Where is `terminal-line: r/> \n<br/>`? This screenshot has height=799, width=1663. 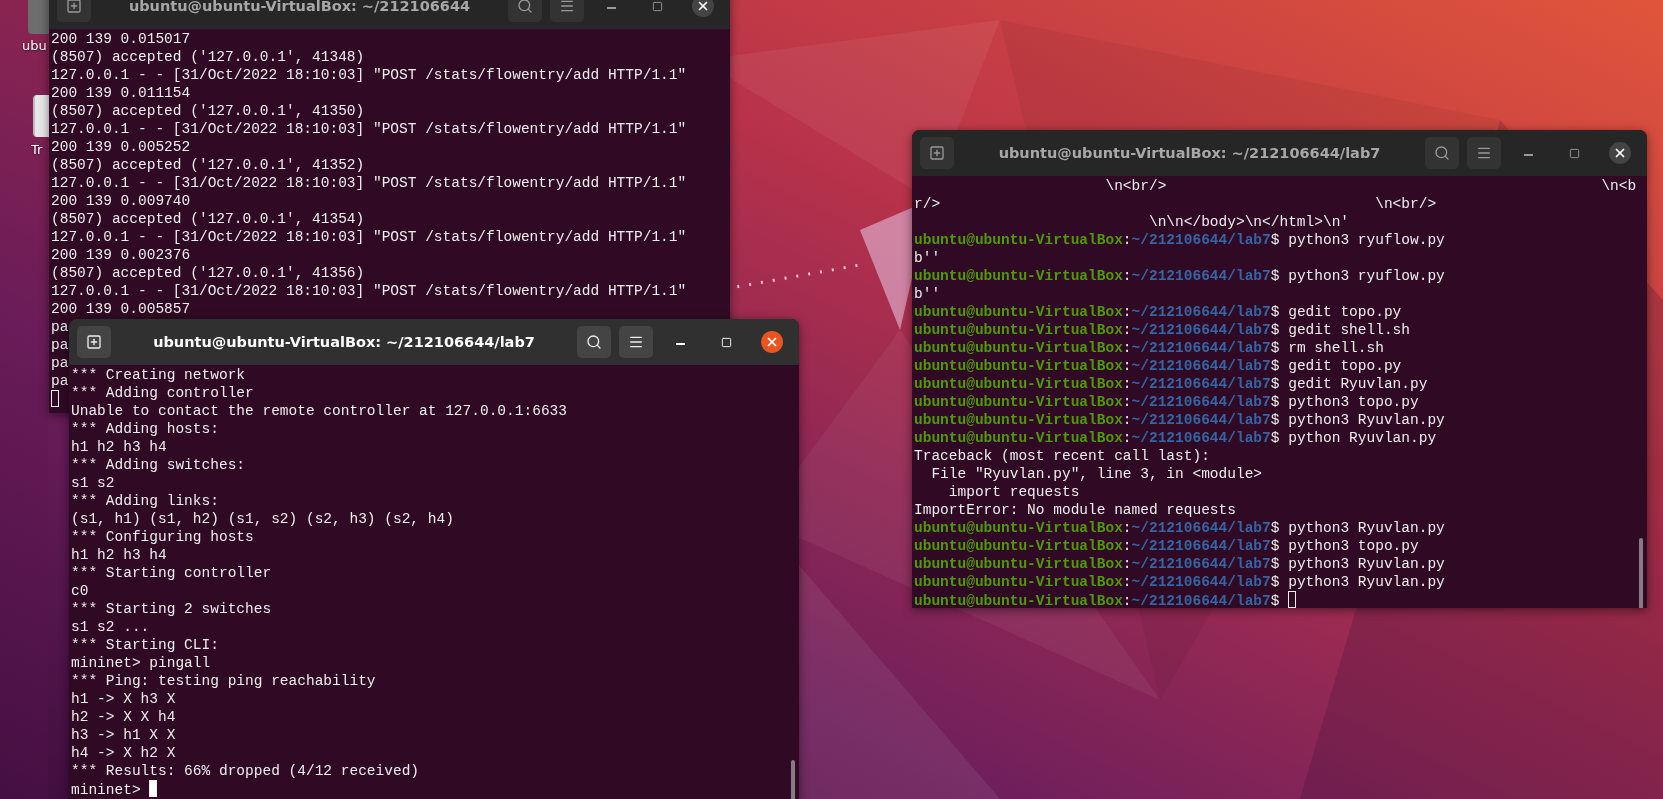 terminal-line: r/> \n<br/> is located at coordinates (1175, 204).